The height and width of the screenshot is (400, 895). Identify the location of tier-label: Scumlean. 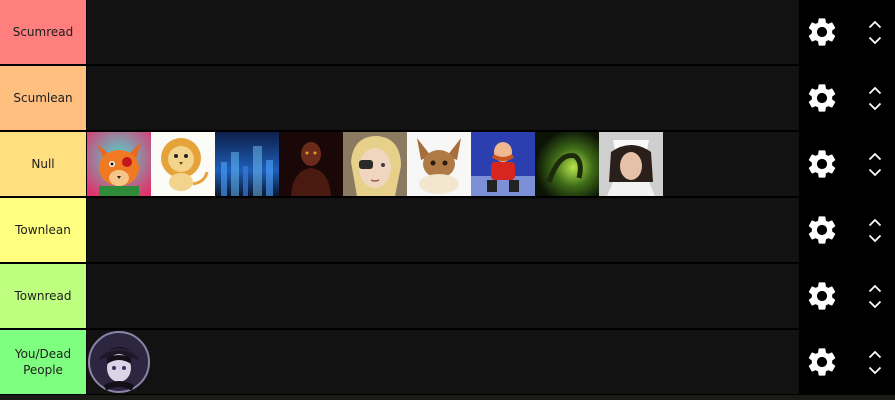
(43, 98).